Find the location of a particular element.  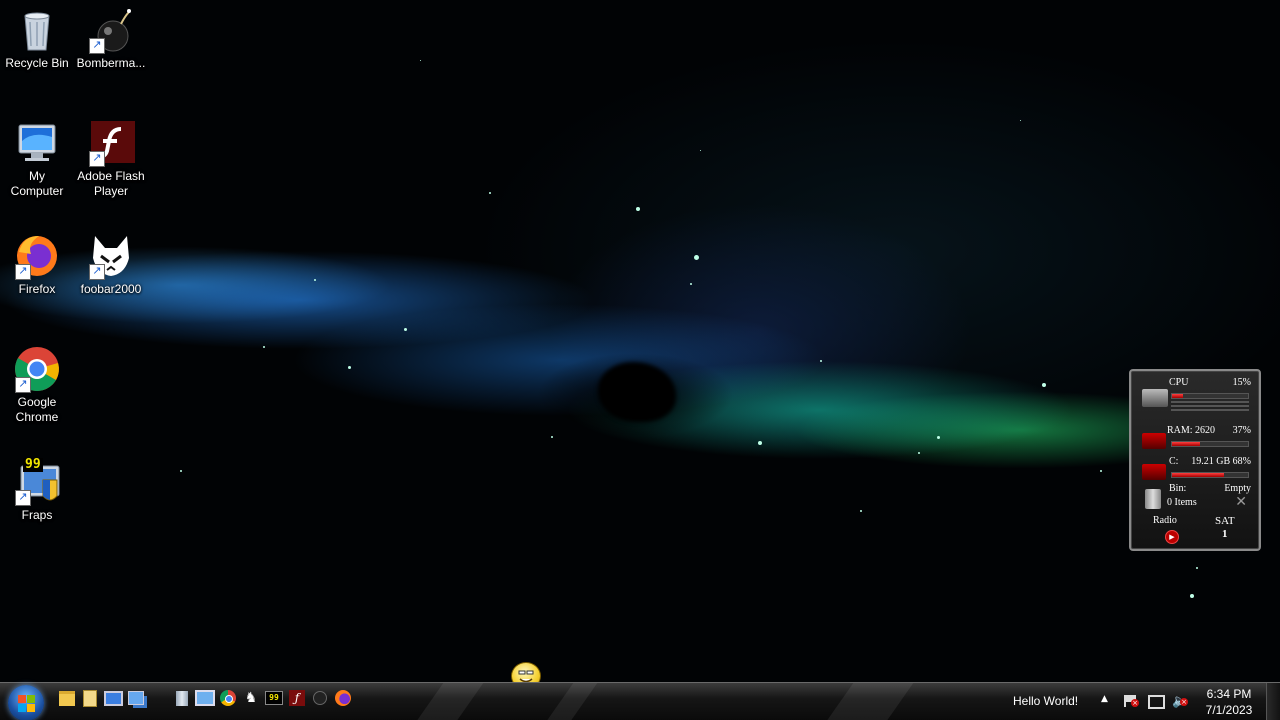

cpu-usage-fill is located at coordinates (1178, 396).